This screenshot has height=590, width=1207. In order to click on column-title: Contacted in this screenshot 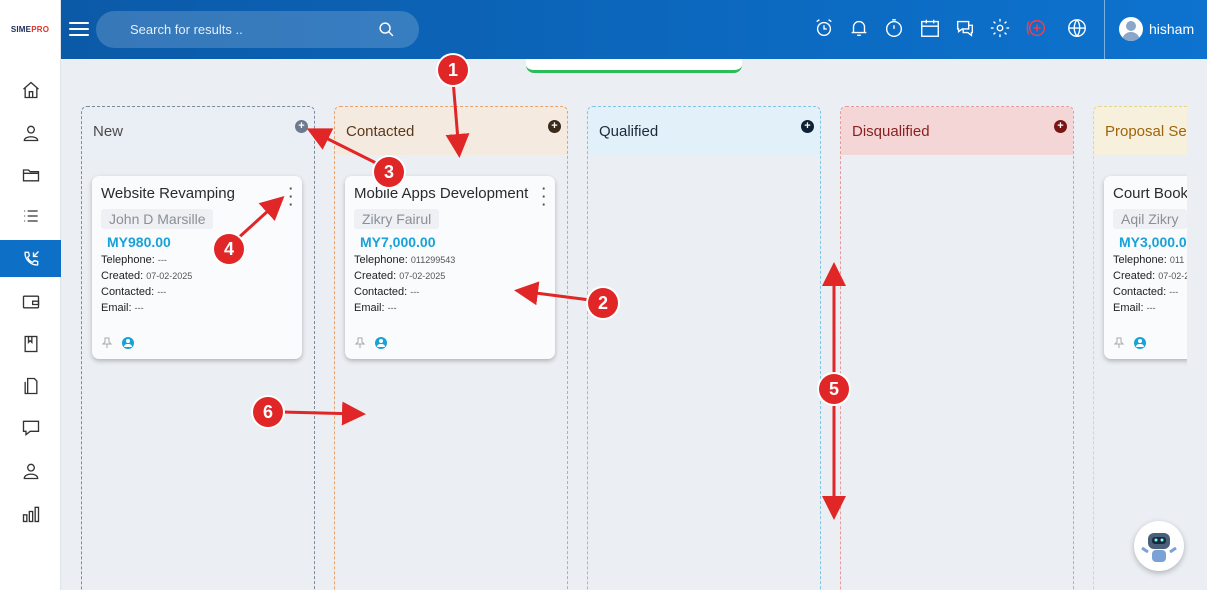, I will do `click(380, 131)`.